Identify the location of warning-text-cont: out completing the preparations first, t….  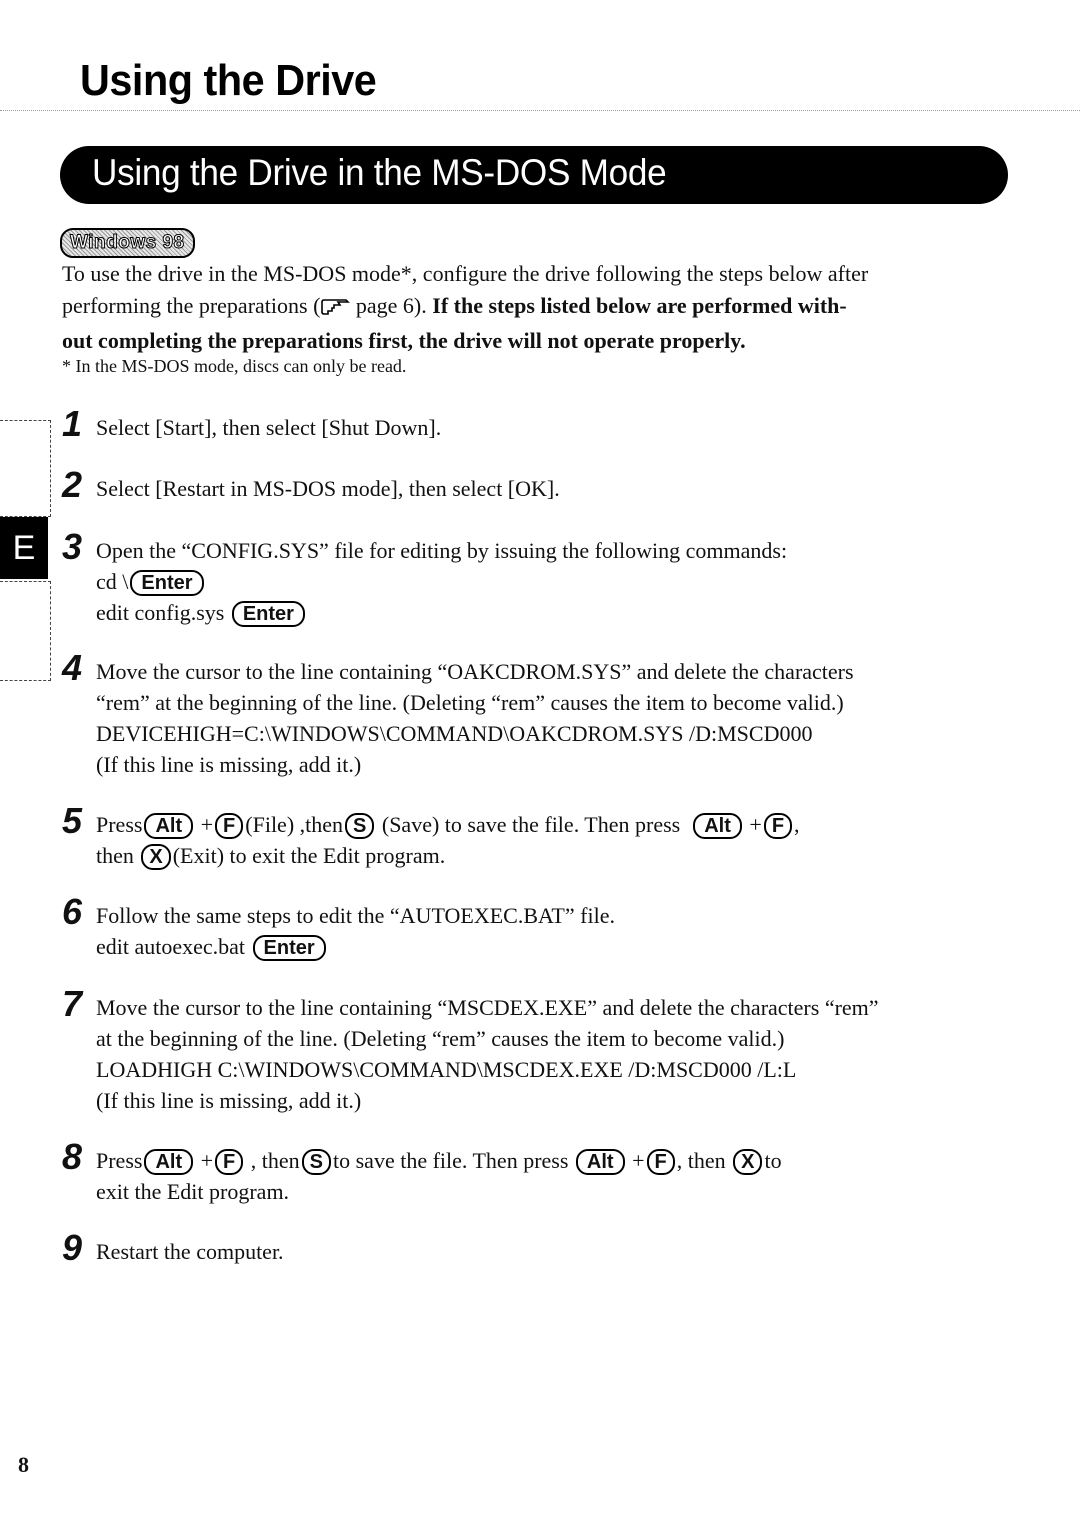
(404, 340).